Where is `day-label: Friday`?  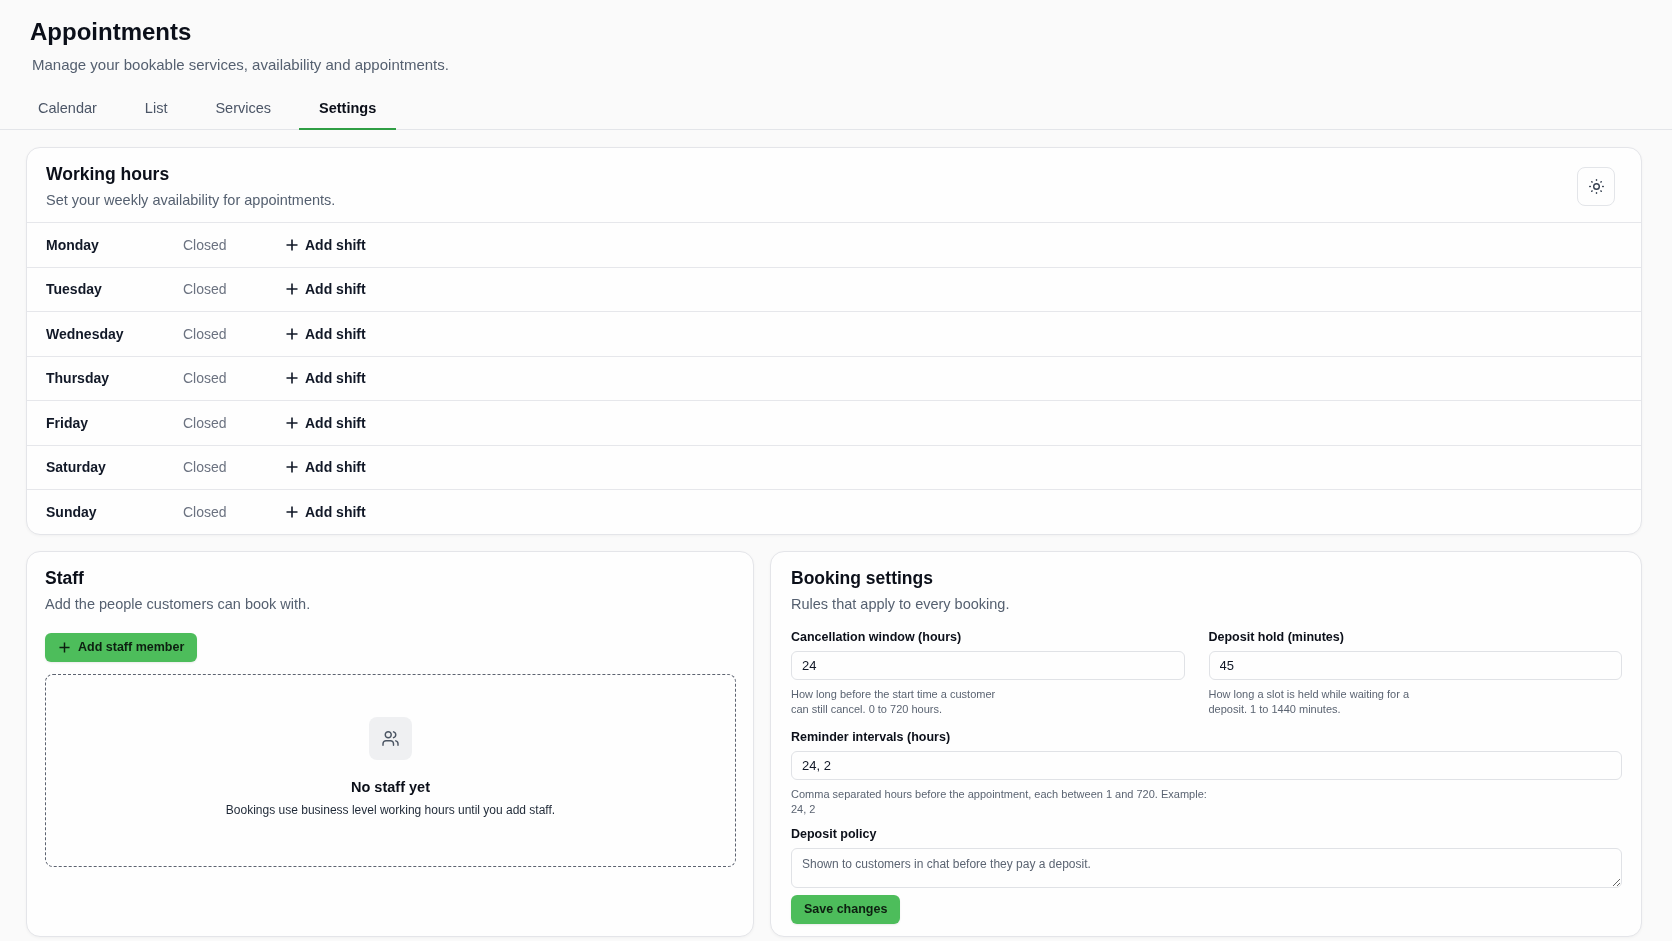 day-label: Friday is located at coordinates (67, 422).